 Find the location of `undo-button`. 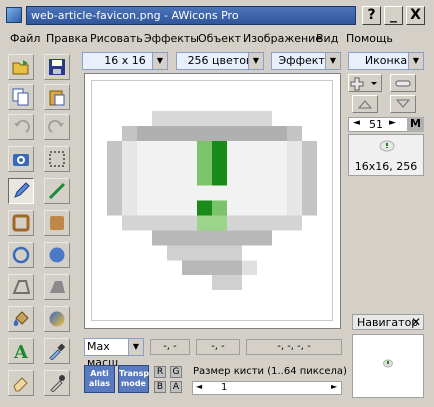

undo-button is located at coordinates (21, 127).